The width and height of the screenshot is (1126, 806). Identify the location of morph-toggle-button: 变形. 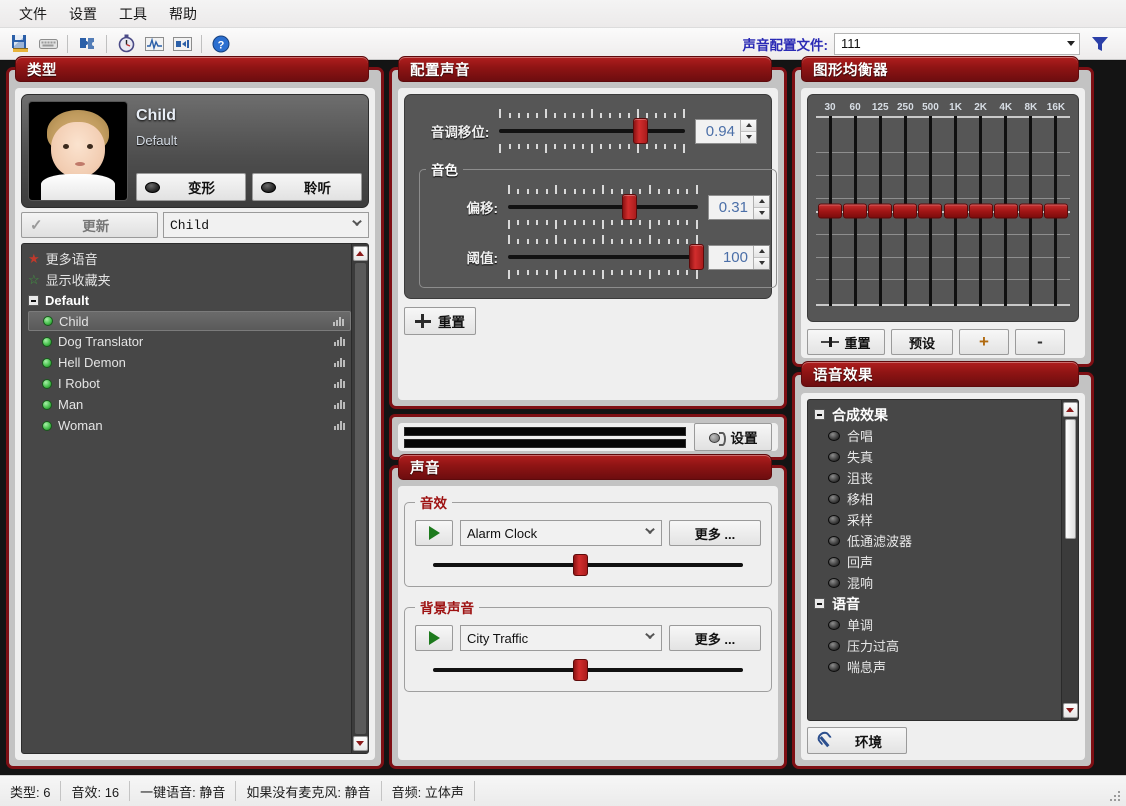
(191, 187).